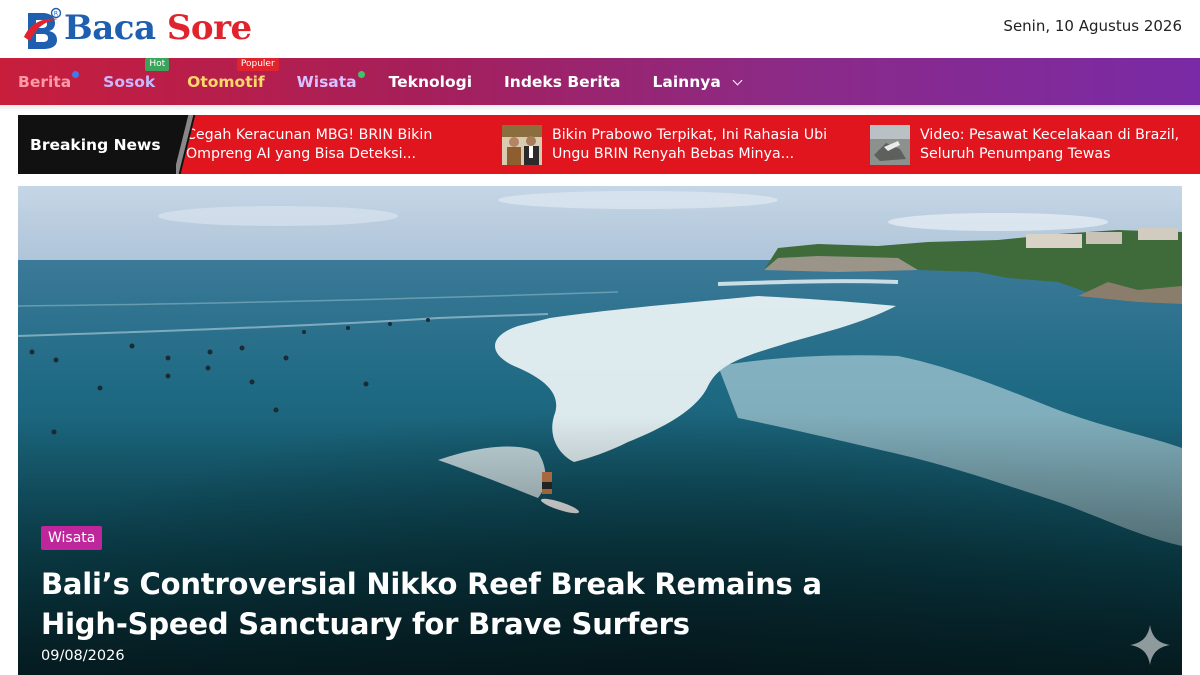 Image resolution: width=1200 pixels, height=675 pixels. I want to click on nav-item-label: Teknologi, so click(430, 81).